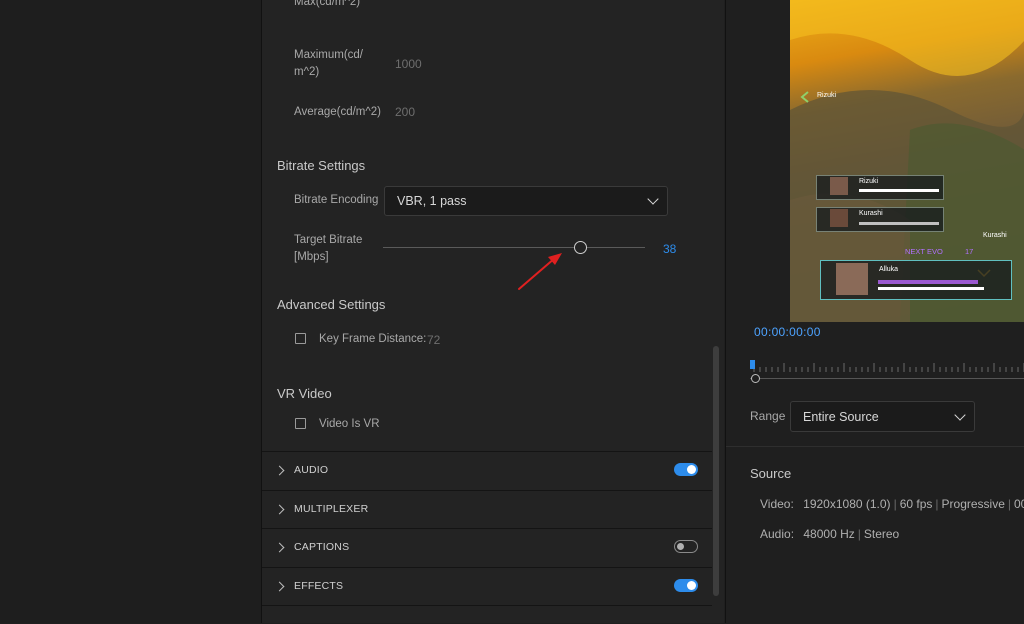 The height and width of the screenshot is (624, 1024). I want to click on source-video-extra: 00, so click(1019, 504).